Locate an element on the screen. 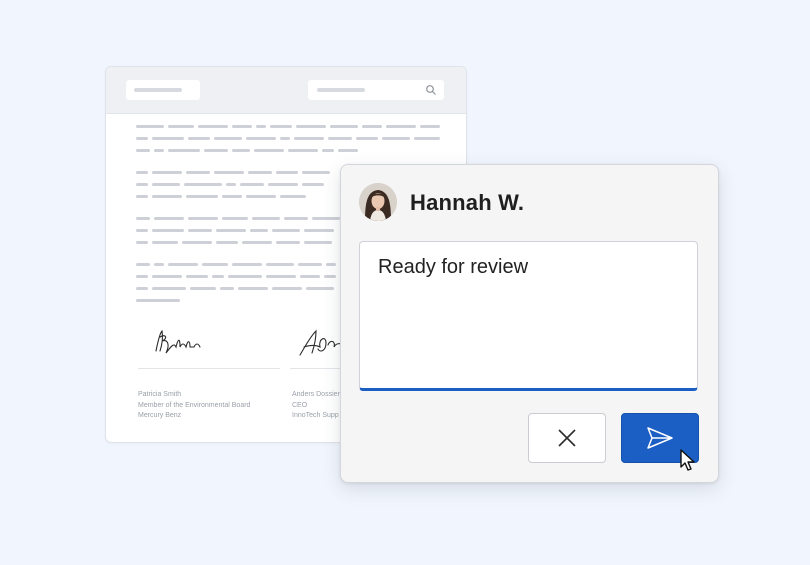 The image size is (810, 565). cancel-button is located at coordinates (567, 438).